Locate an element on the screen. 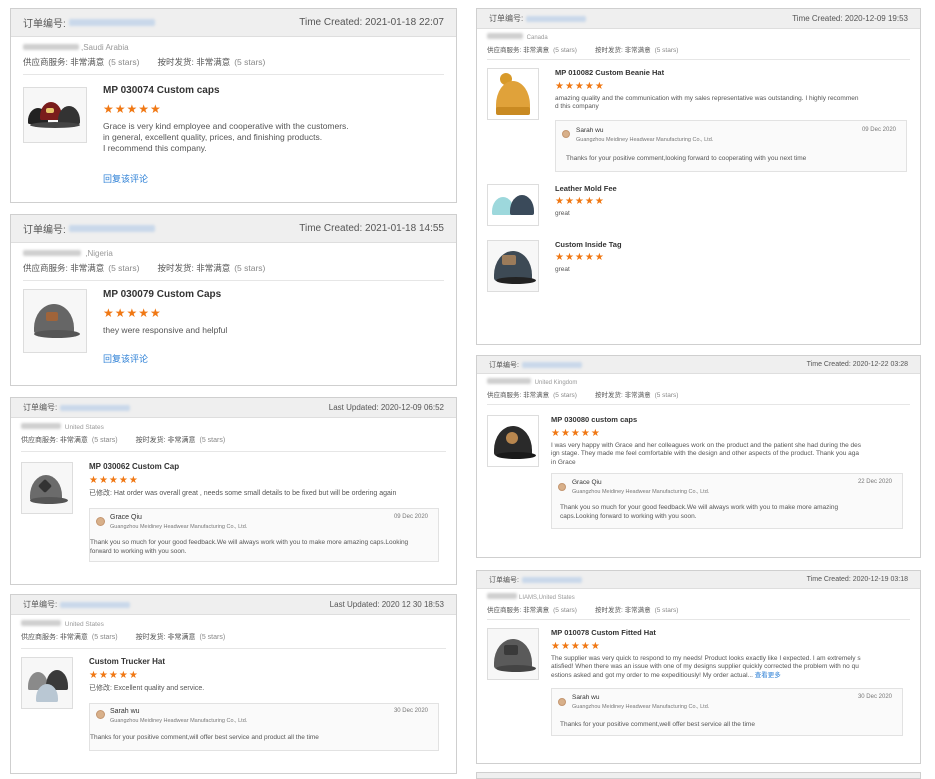 The image size is (935, 779). buyer-info: Canada is located at coordinates (698, 35).